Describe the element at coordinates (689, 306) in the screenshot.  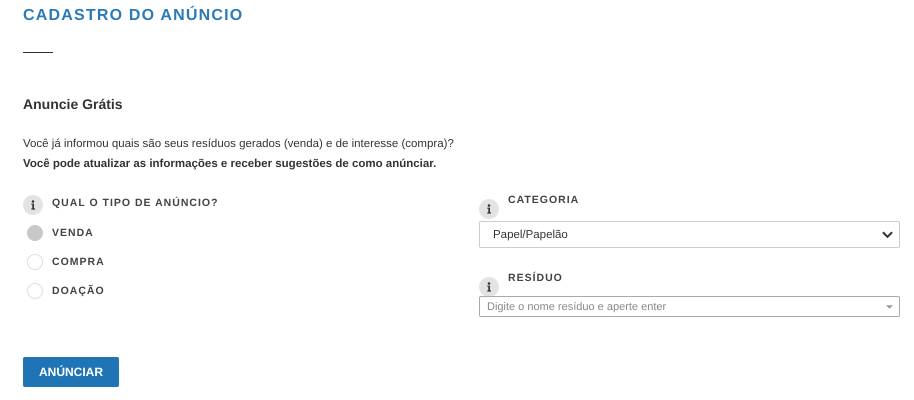
I see `residue-input: Digite o nome resíduo e aperte enter` at that location.